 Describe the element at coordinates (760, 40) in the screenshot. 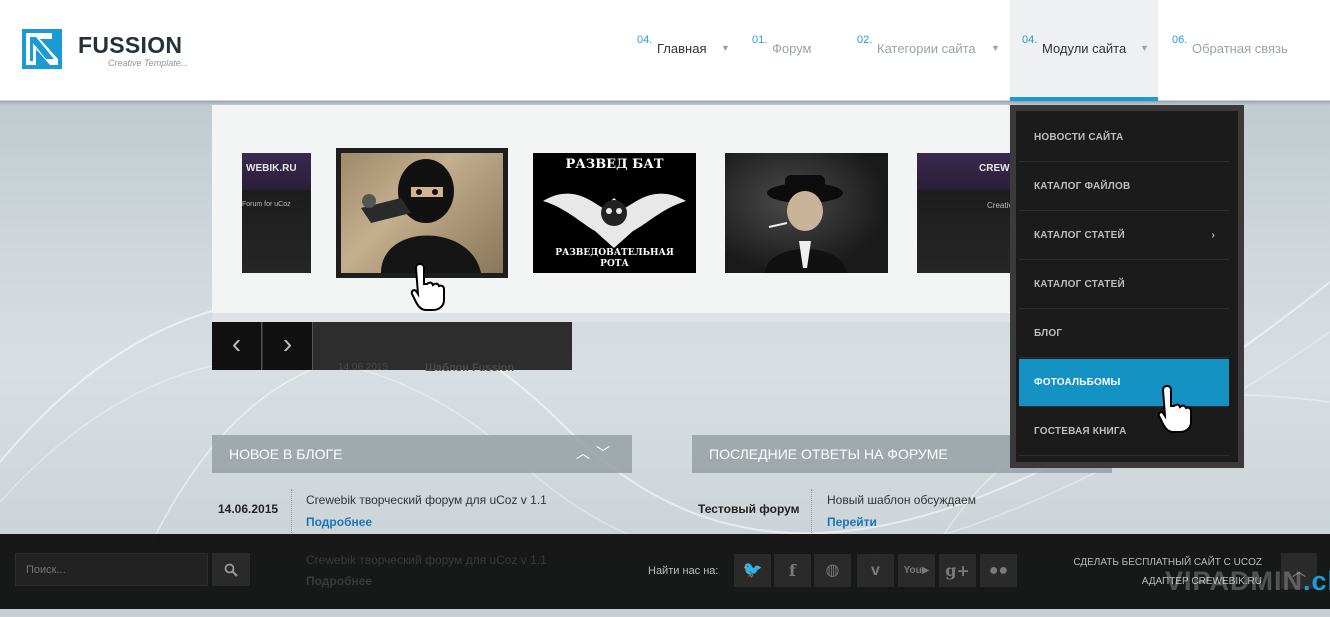

I see `nav-number: 01.` at that location.